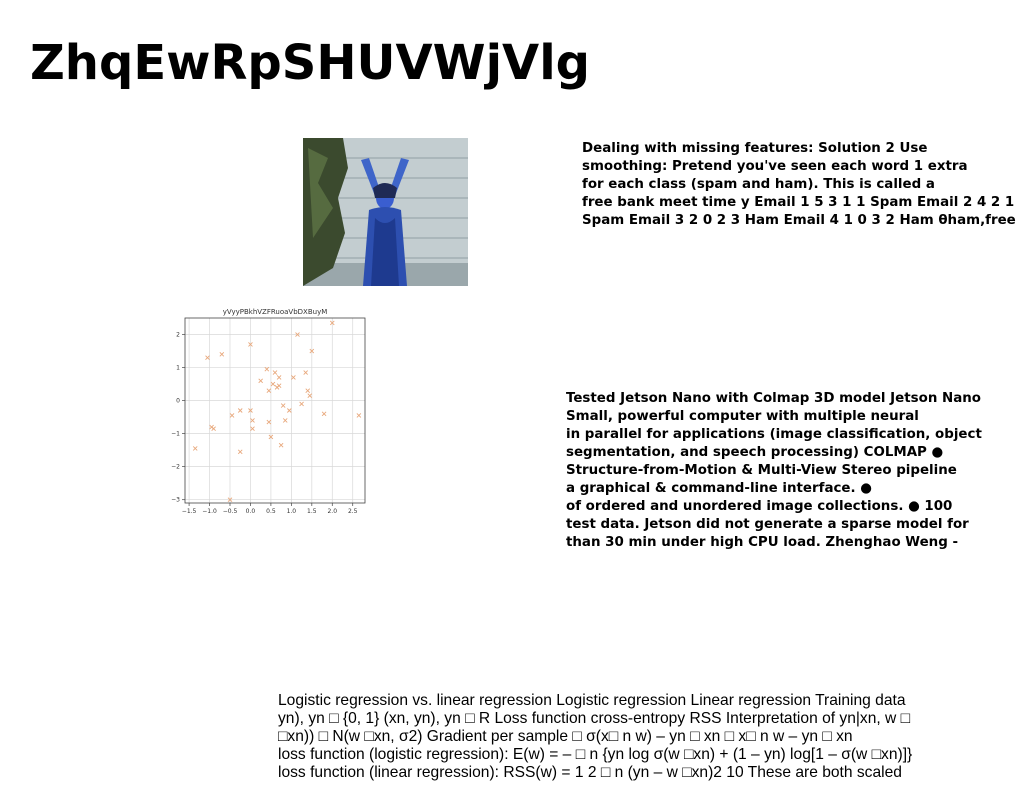 The height and width of the screenshot is (788, 1024). Describe the element at coordinates (312, 511) in the screenshot. I see `x-tick-label: 1.5` at that location.